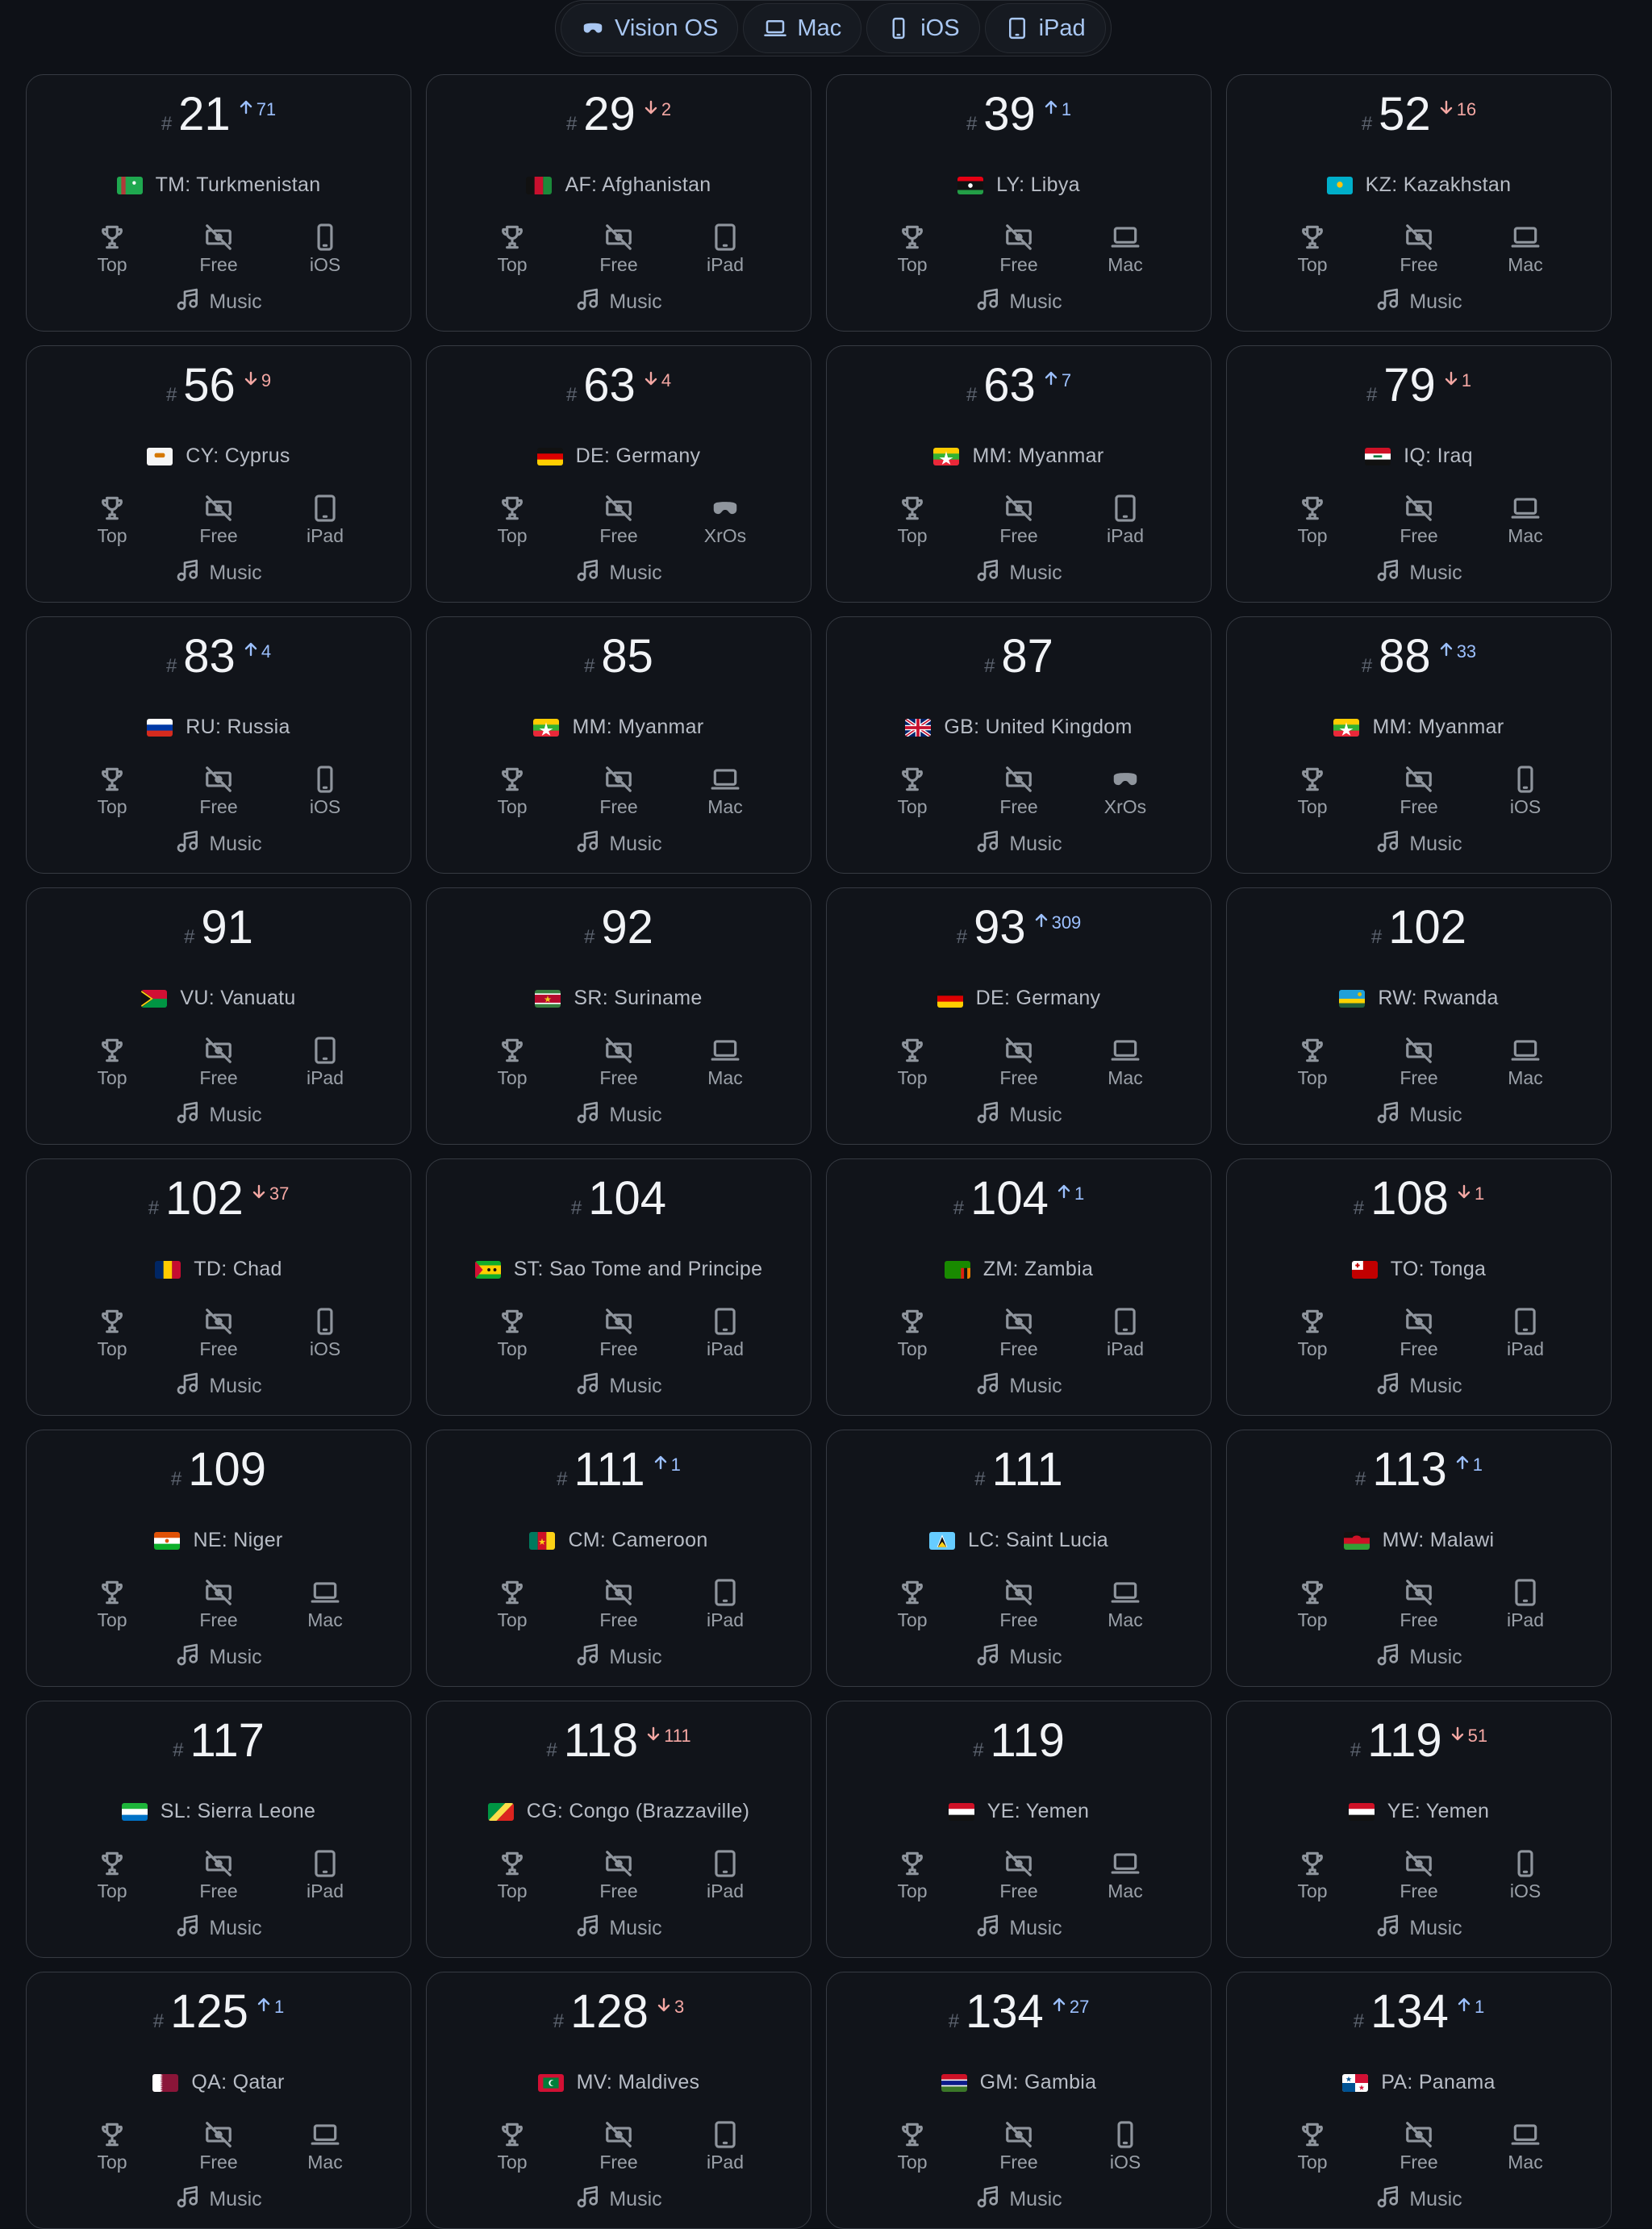 Image resolution: width=1652 pixels, height=2229 pixels. Describe the element at coordinates (1126, 1604) in the screenshot. I see `device-type: Mac` at that location.